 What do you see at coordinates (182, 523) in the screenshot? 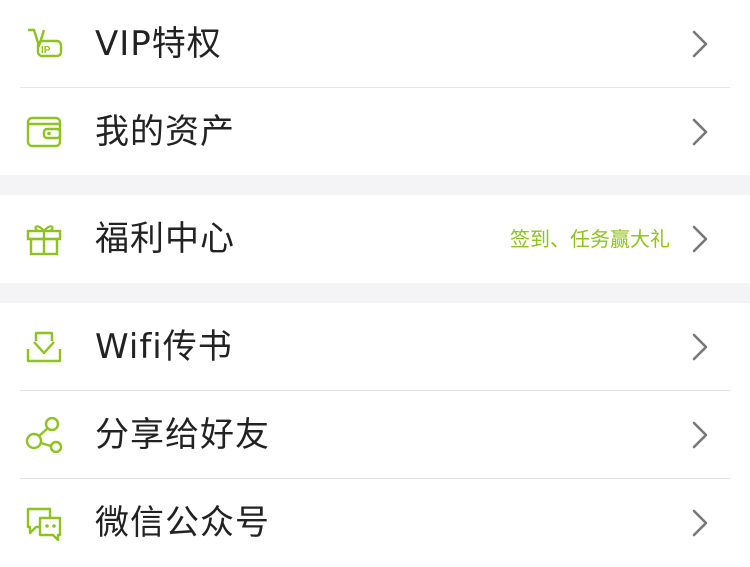
I see `menu-item-label: 微信公众号` at bounding box center [182, 523].